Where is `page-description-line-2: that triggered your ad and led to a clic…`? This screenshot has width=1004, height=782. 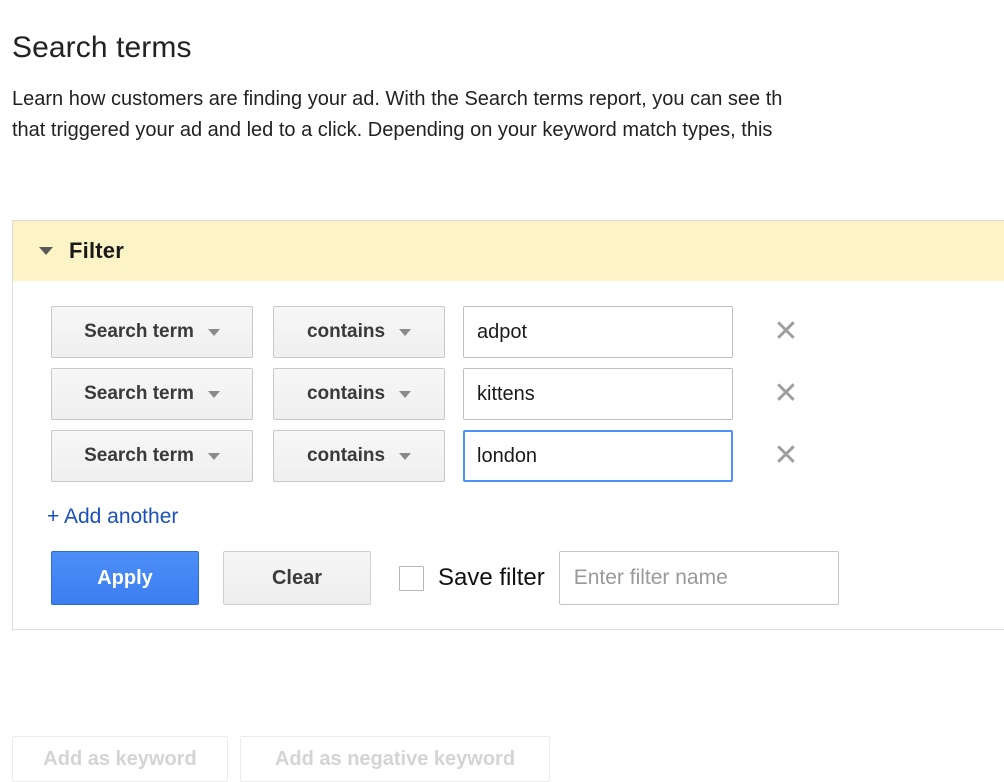 page-description-line-2: that triggered your ad and led to a clic… is located at coordinates (392, 130).